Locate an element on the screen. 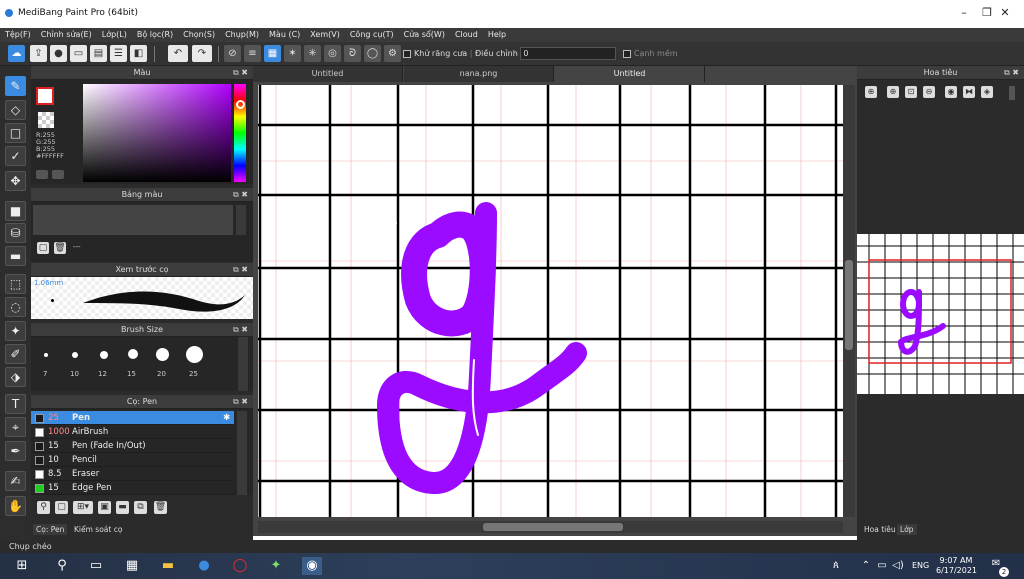  export-icon: ▤ is located at coordinates (98, 53).